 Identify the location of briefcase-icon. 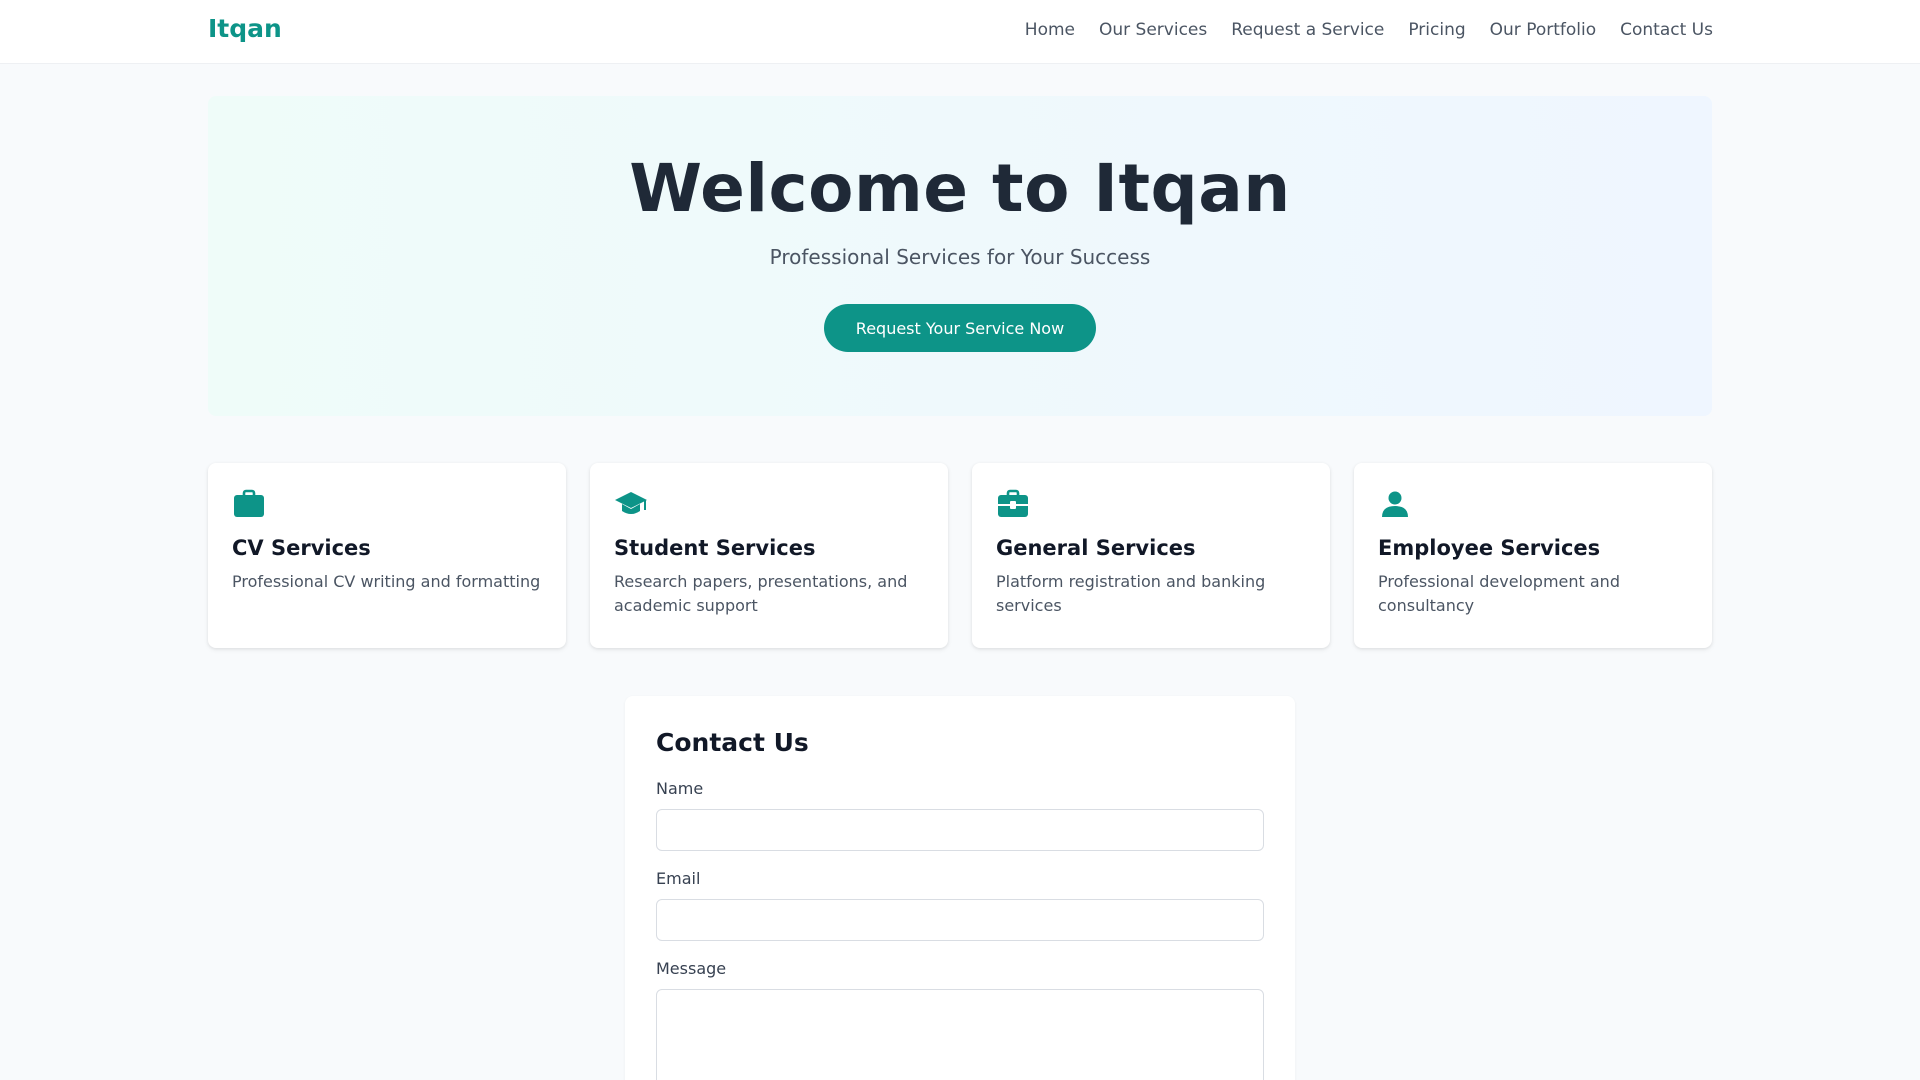
(249, 503).